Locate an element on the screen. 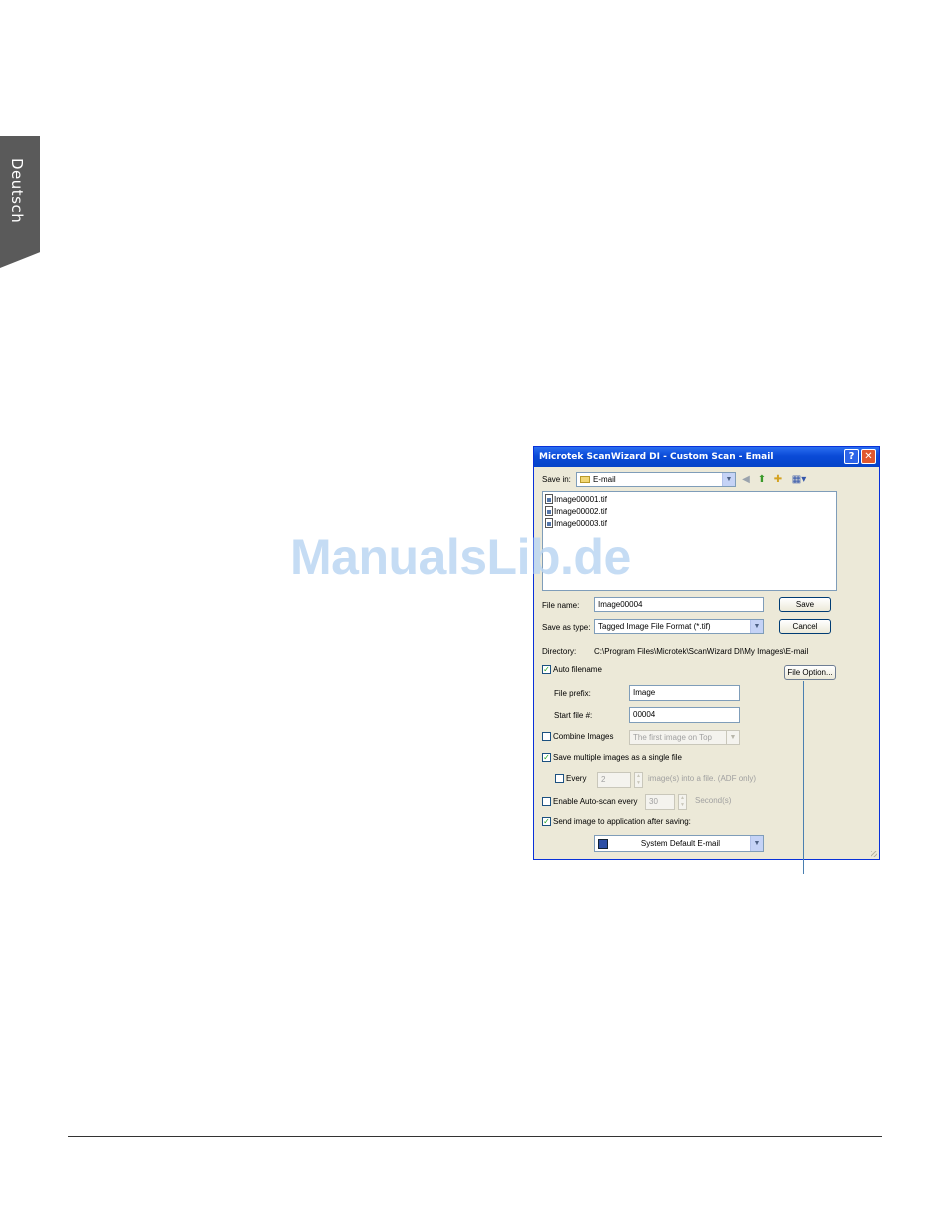  footer-rule is located at coordinates (475, 1136).